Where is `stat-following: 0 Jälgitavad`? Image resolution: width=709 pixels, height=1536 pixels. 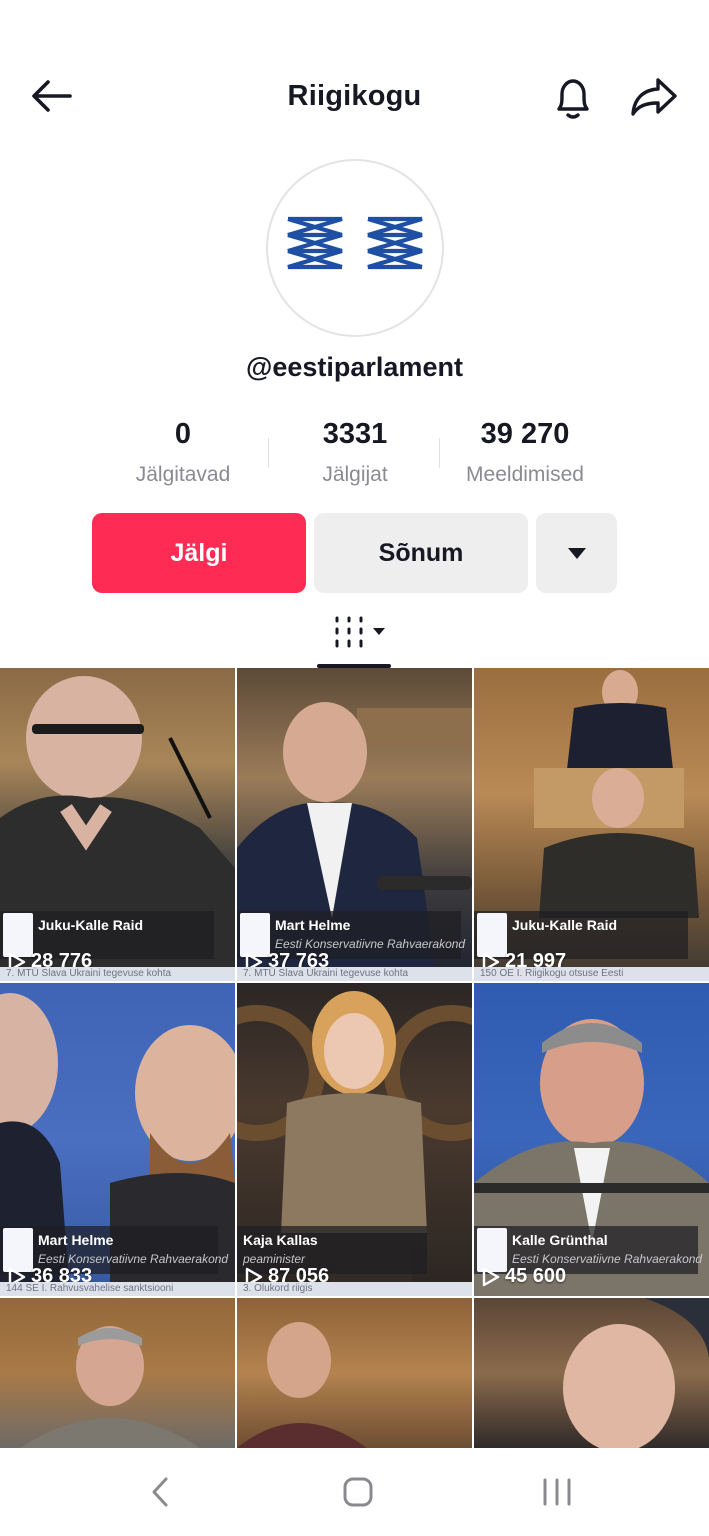 stat-following: 0 Jälgitavad is located at coordinates (183, 452).